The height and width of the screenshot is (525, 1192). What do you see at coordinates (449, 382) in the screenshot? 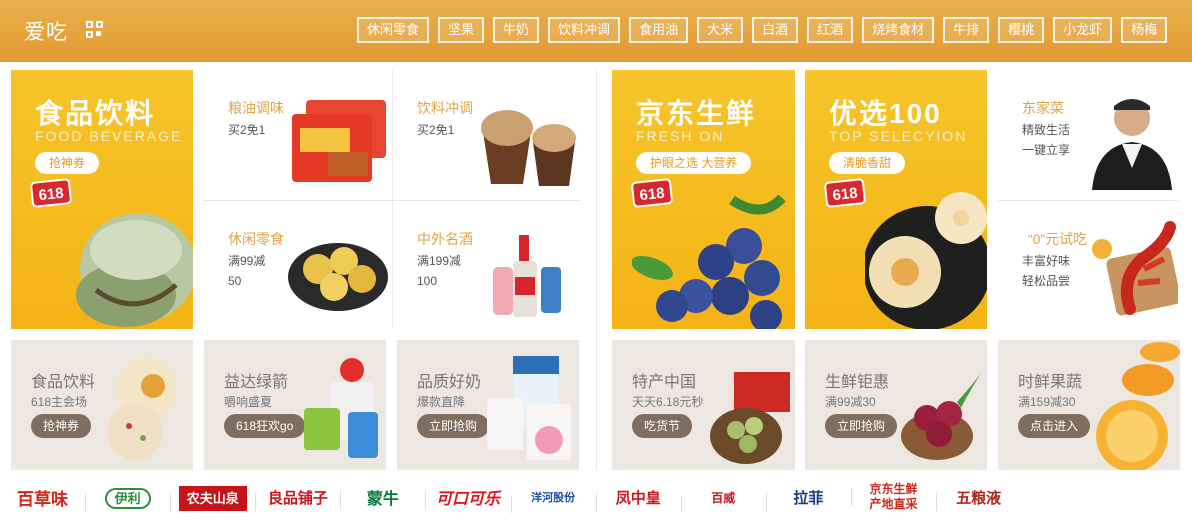
I see `tile-title: 品质好奶` at bounding box center [449, 382].